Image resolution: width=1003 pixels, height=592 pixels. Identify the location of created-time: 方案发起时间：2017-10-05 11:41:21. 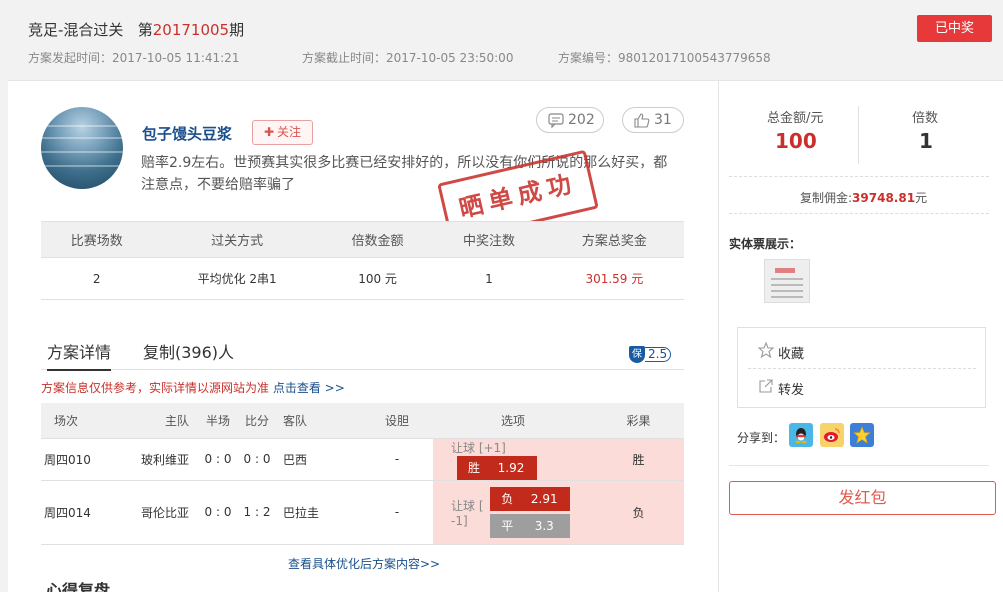
(134, 58).